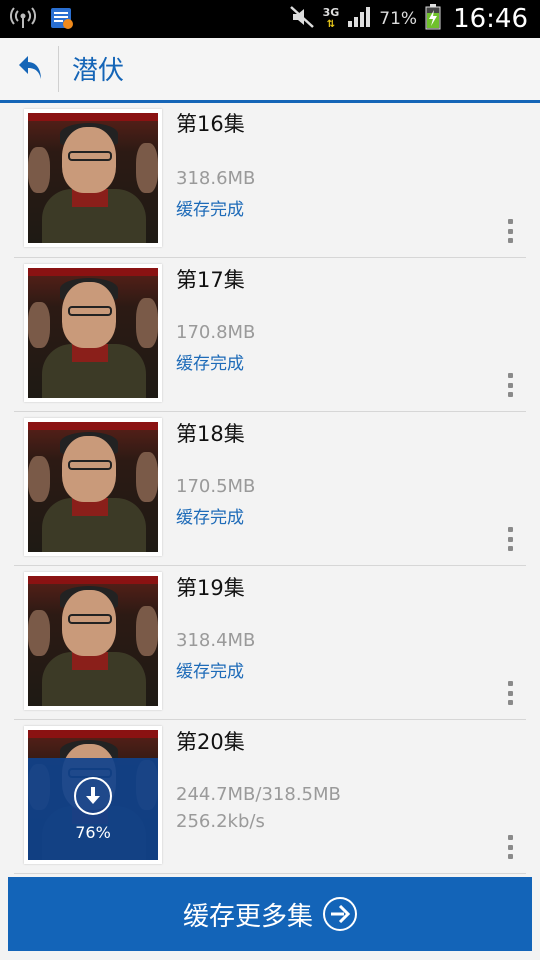  I want to click on episode-title: 第18集, so click(210, 434).